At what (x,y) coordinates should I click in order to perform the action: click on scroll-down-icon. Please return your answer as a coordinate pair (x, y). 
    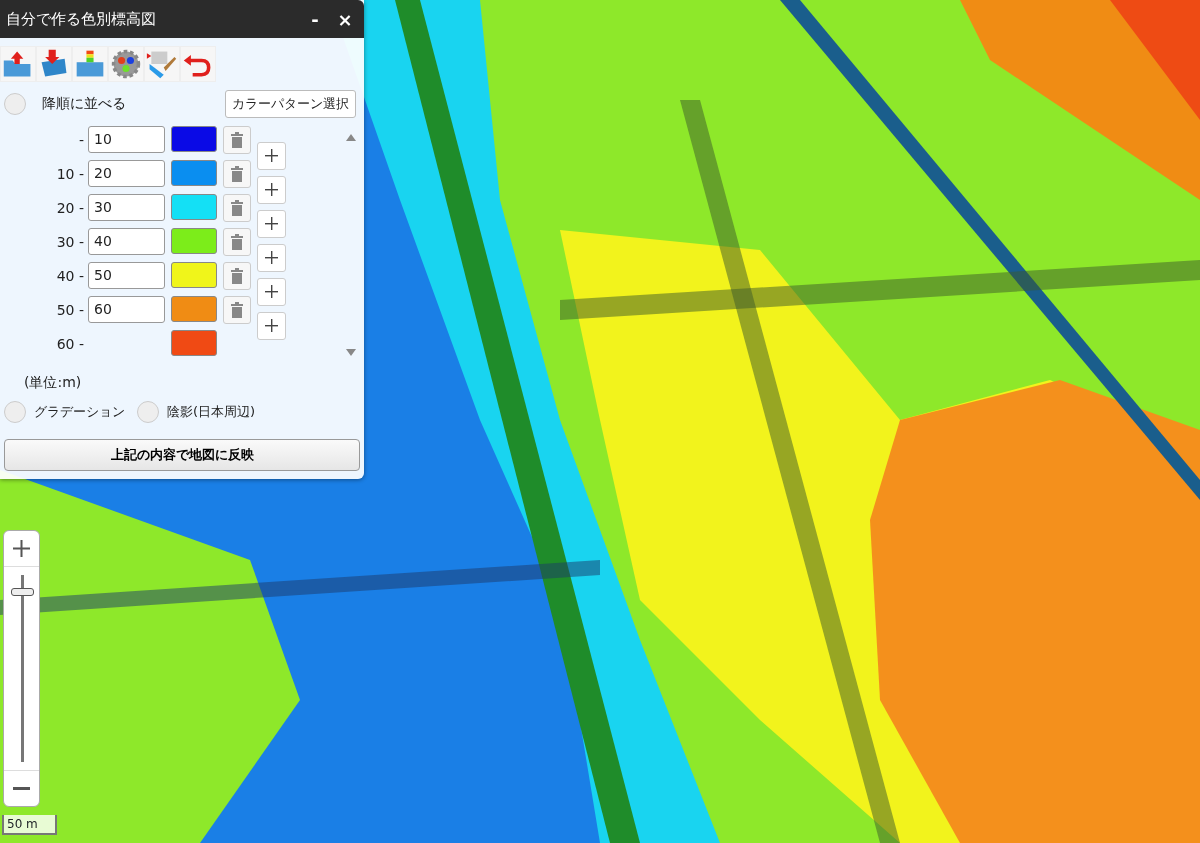
    Looking at the image, I should click on (351, 352).